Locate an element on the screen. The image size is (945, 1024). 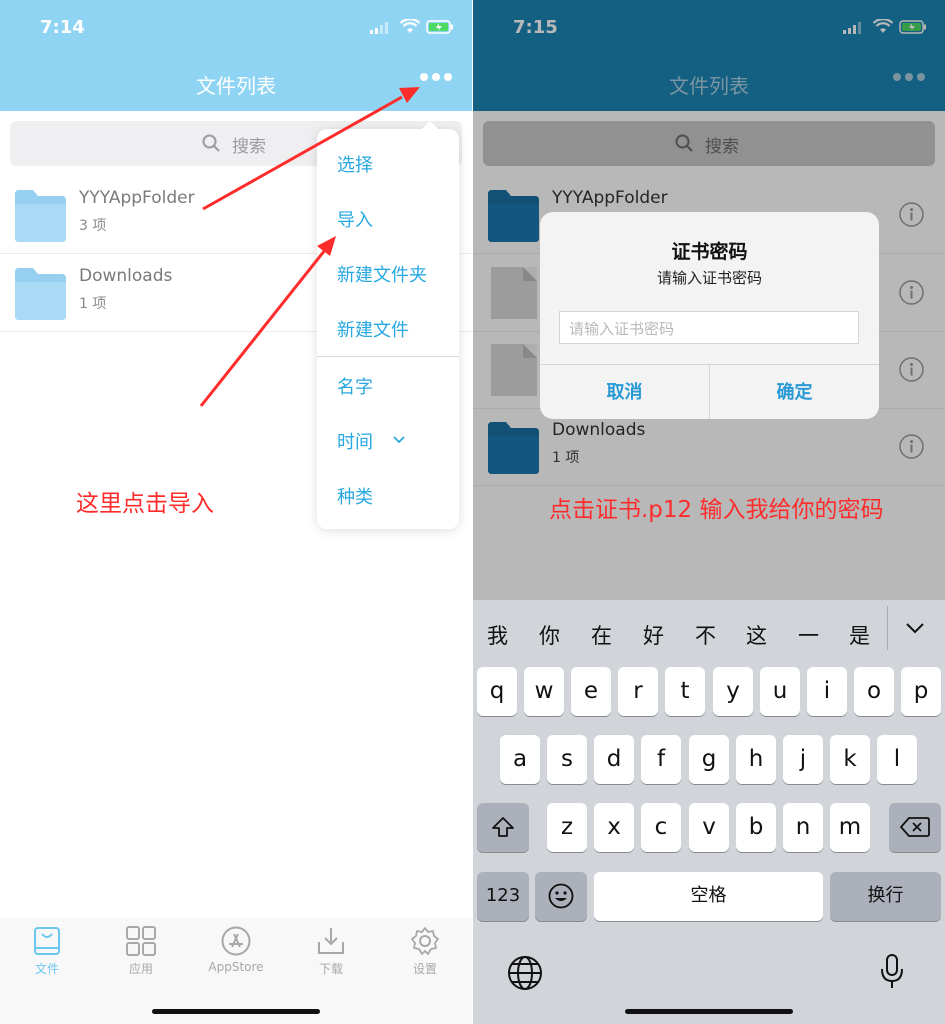
candidate-word: 是 is located at coordinates (859, 635).